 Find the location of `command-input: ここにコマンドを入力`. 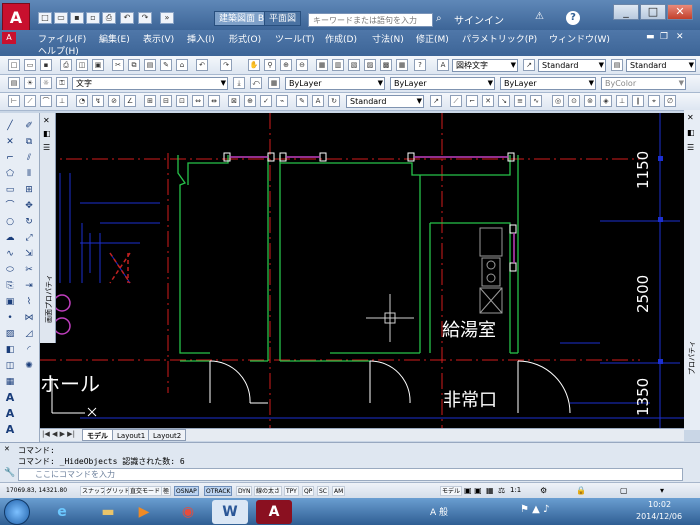

command-input: ここにコマンドを入力 is located at coordinates (350, 474).